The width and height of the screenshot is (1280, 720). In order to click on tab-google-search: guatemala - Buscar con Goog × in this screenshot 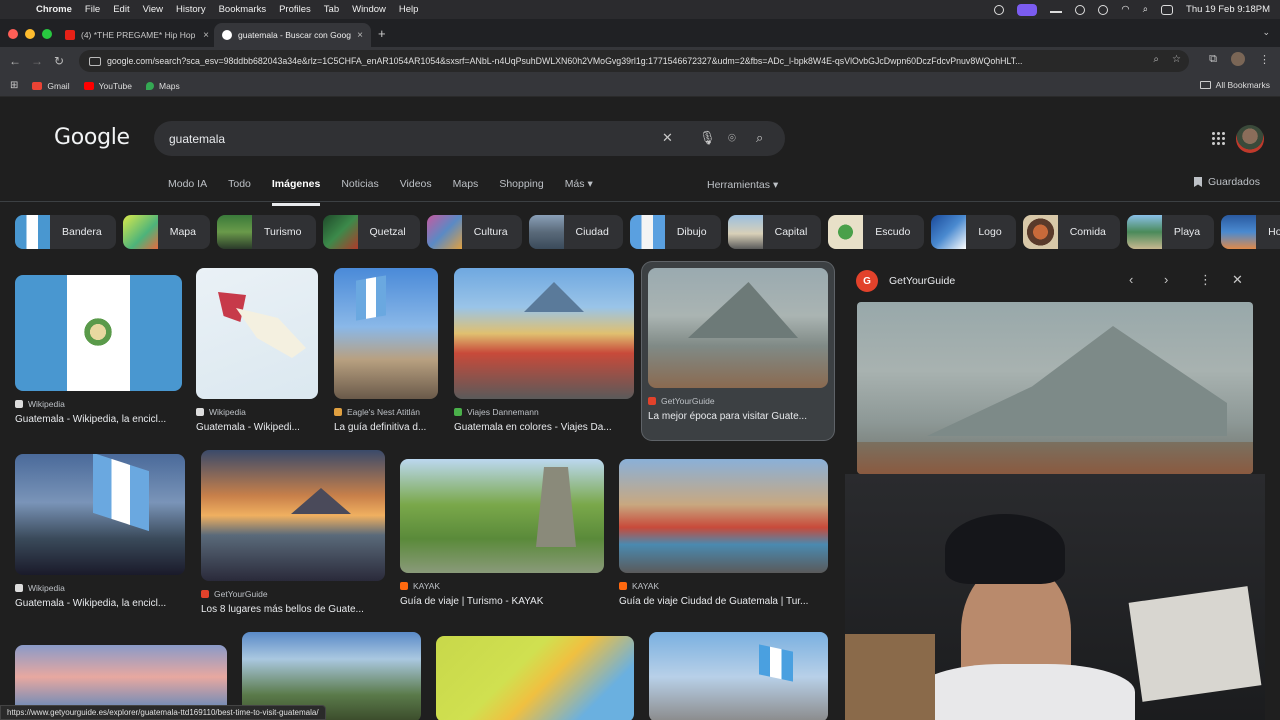, I will do `click(292, 35)`.